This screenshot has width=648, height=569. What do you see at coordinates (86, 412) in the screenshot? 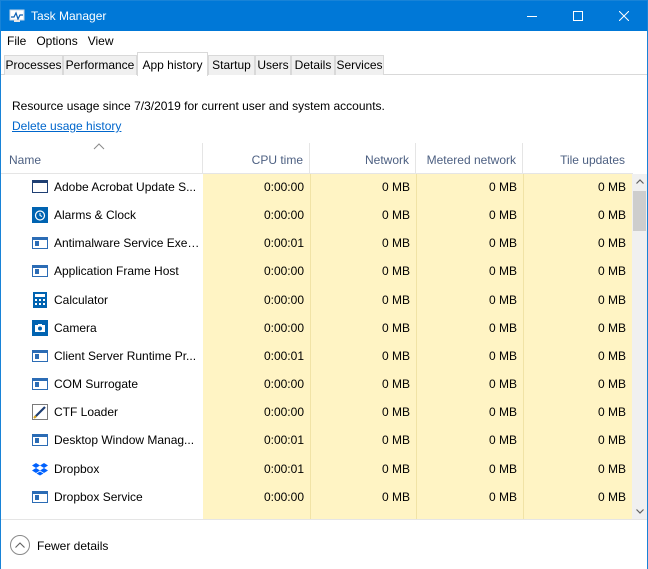
I see `app-name: CTF Loader` at bounding box center [86, 412].